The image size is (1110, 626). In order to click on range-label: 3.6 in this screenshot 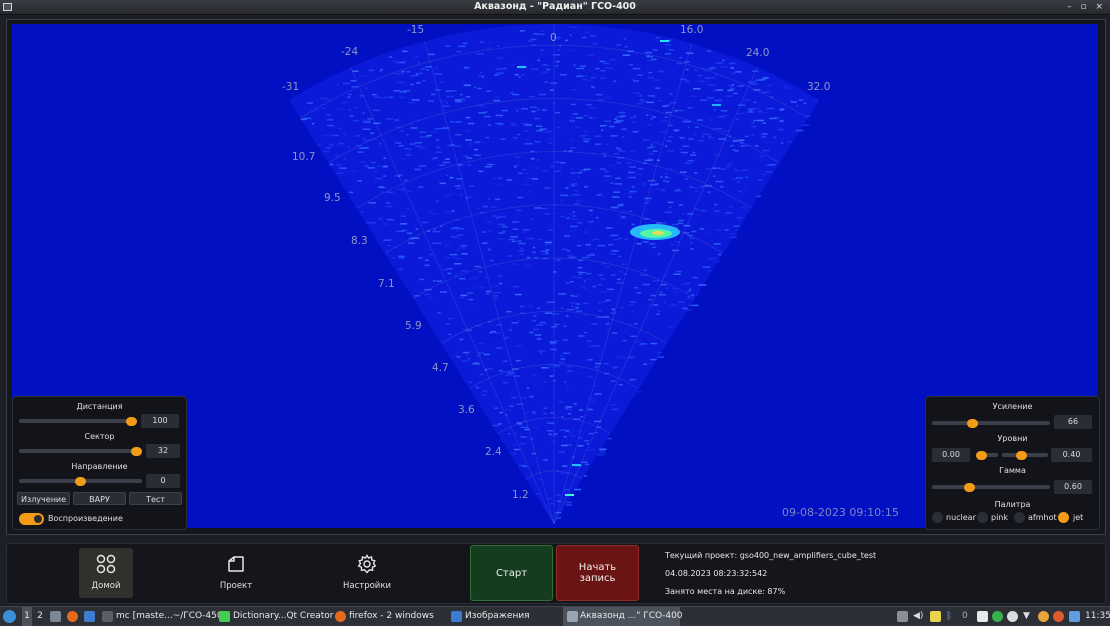, I will do `click(466, 410)`.